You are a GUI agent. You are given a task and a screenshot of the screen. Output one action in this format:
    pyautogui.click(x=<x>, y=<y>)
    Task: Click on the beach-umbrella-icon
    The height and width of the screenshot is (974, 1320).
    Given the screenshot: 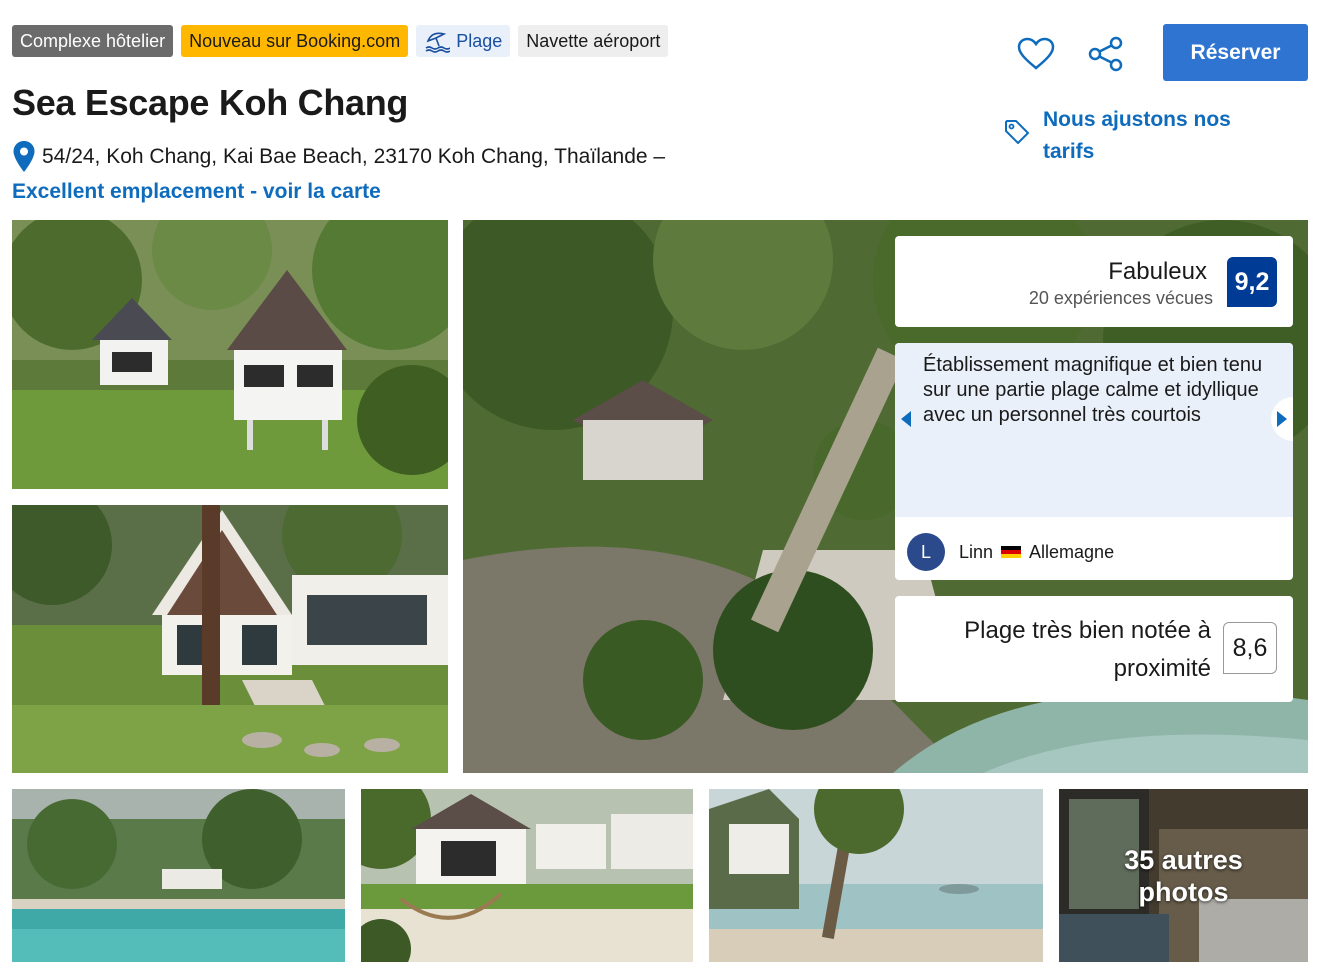 What is the action you would take?
    pyautogui.click(x=438, y=42)
    